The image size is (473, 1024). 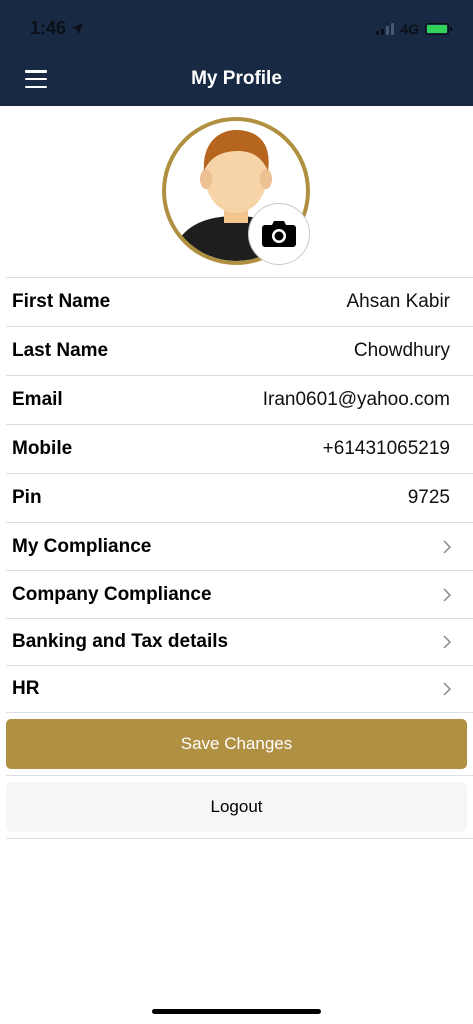 What do you see at coordinates (239, 301) in the screenshot?
I see `profile-field-first-name: First Name Ahsan Kabir` at bounding box center [239, 301].